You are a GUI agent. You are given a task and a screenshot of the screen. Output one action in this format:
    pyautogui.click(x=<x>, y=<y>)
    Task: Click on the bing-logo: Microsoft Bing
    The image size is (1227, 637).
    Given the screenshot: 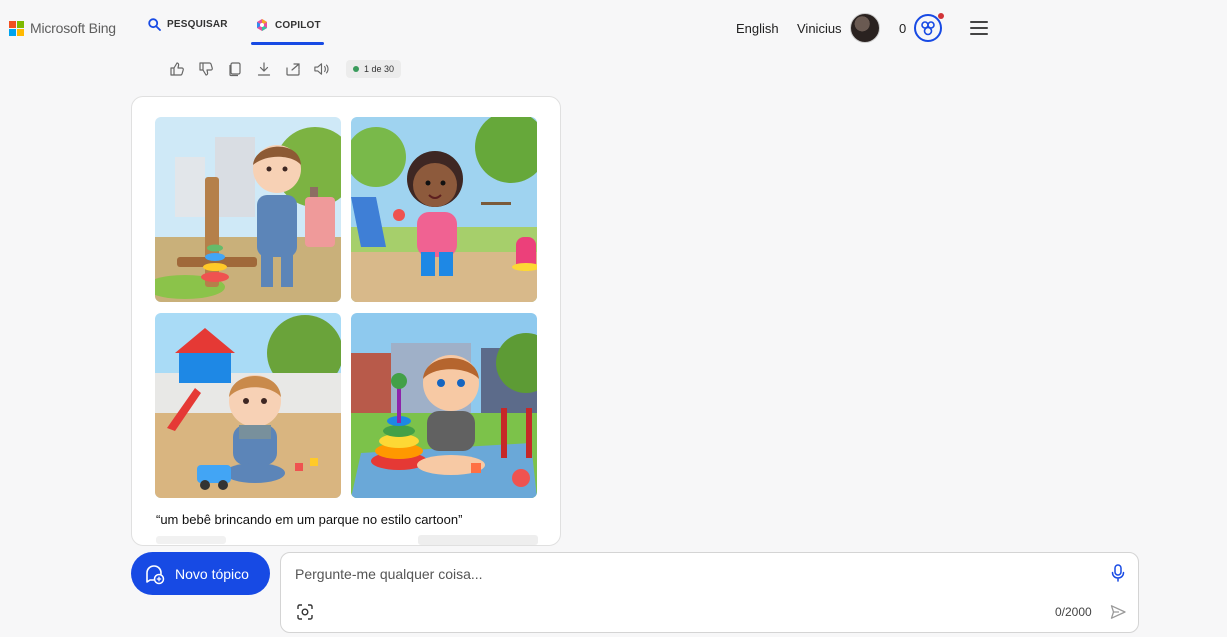 What is the action you would take?
    pyautogui.click(x=62, y=28)
    